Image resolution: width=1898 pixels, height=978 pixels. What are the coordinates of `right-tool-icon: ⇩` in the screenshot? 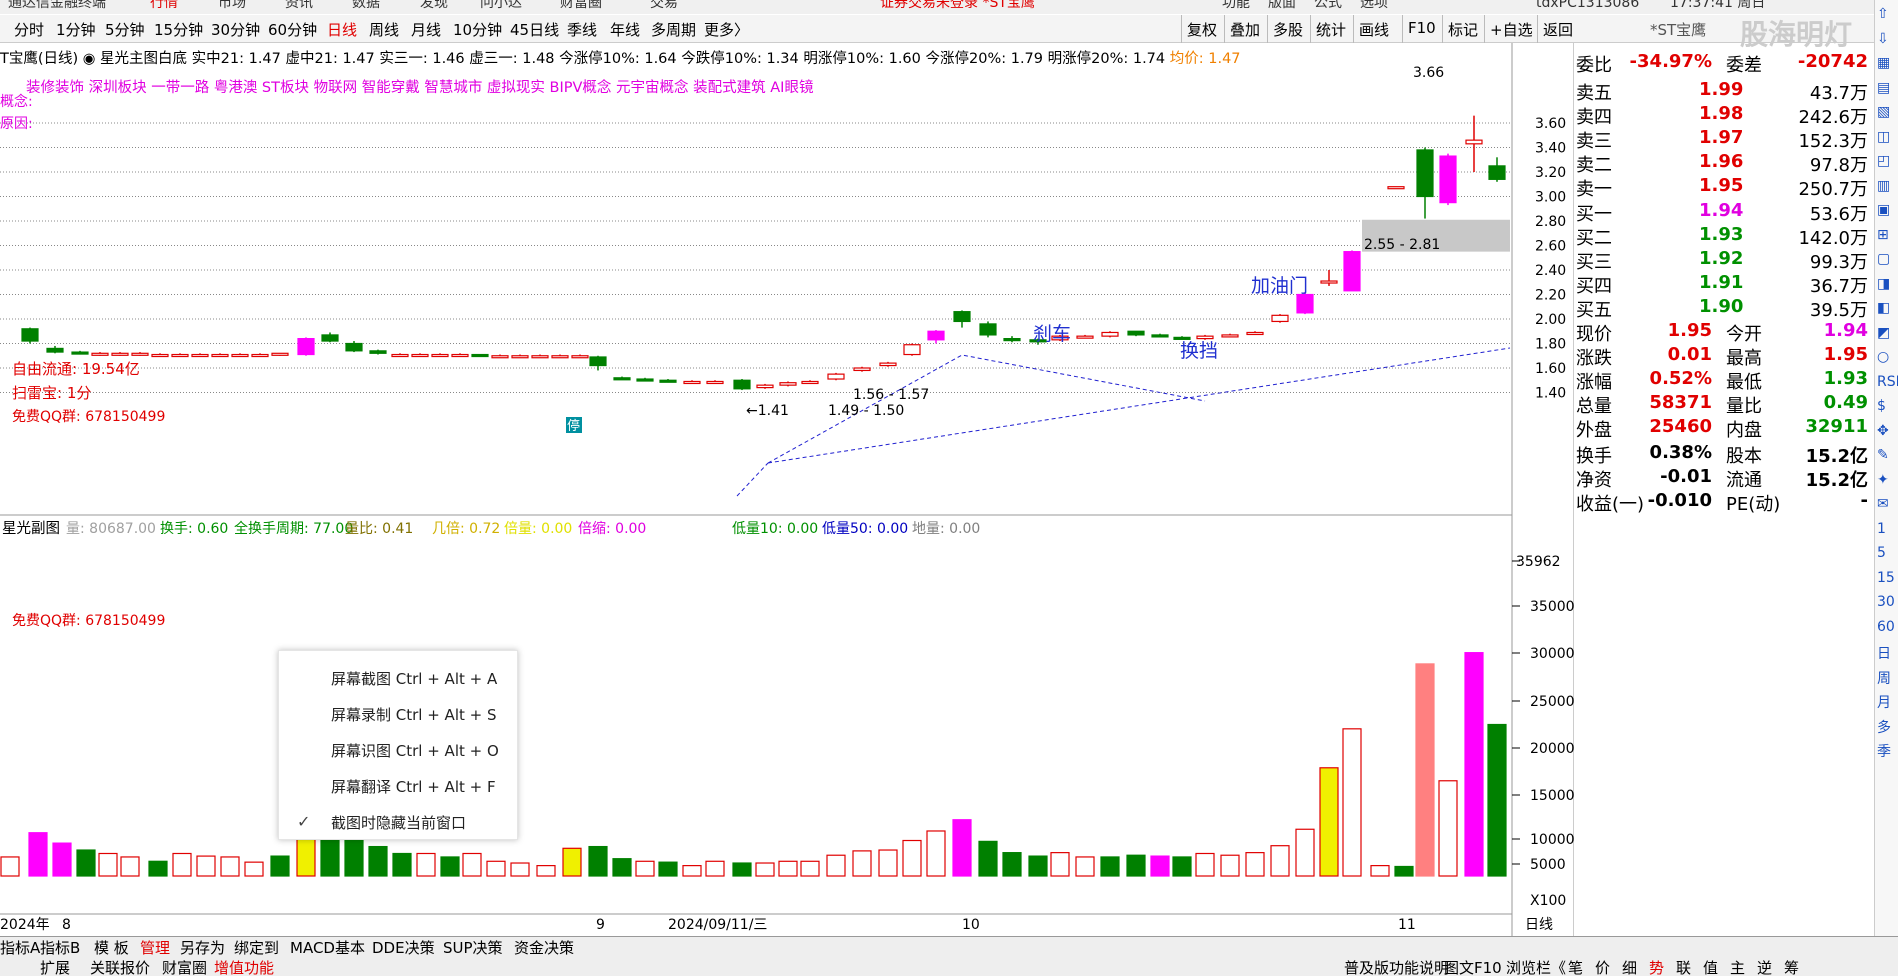 It's located at (1883, 39).